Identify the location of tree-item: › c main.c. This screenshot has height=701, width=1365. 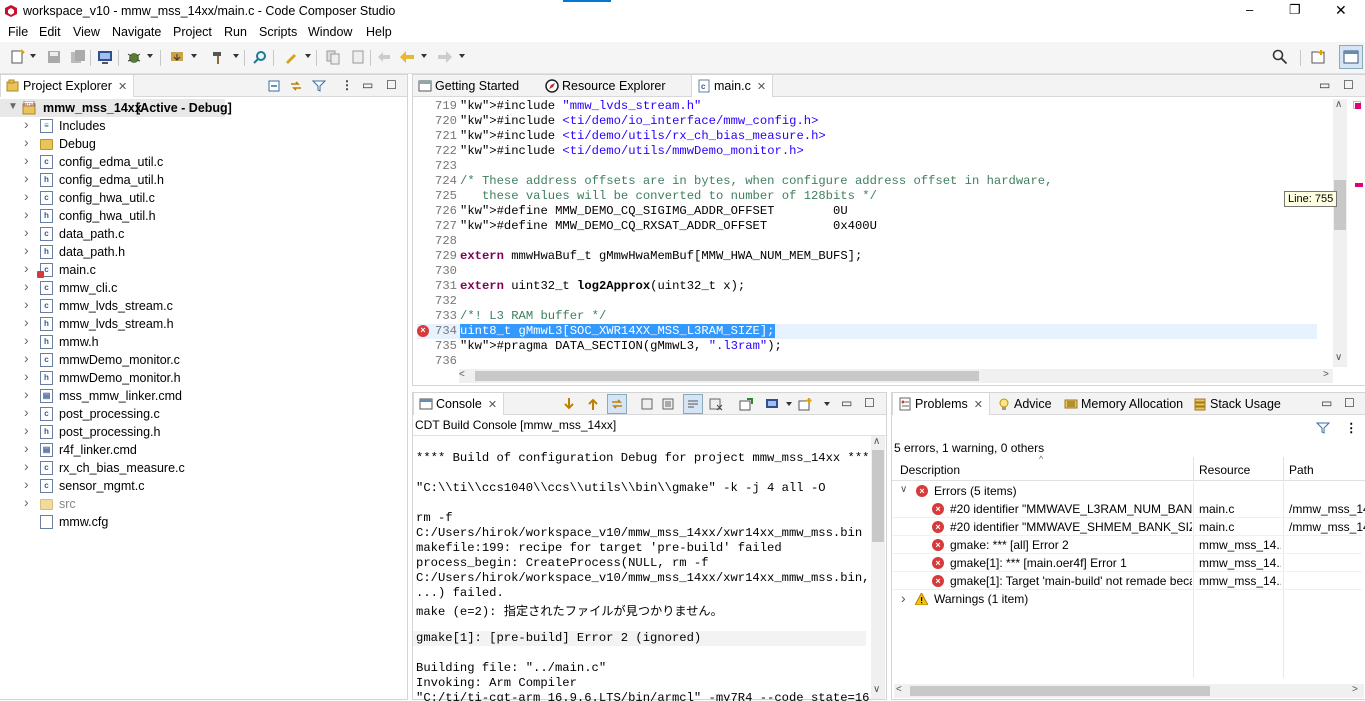
(202, 269).